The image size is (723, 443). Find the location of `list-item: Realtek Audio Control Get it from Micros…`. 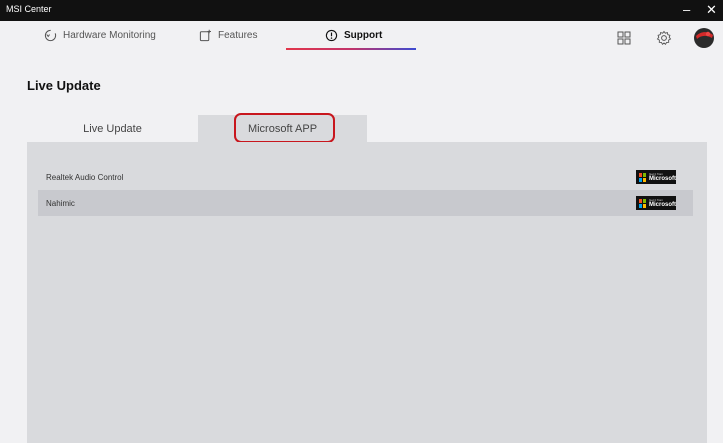

list-item: Realtek Audio Control Get it from Micros… is located at coordinates (365, 177).